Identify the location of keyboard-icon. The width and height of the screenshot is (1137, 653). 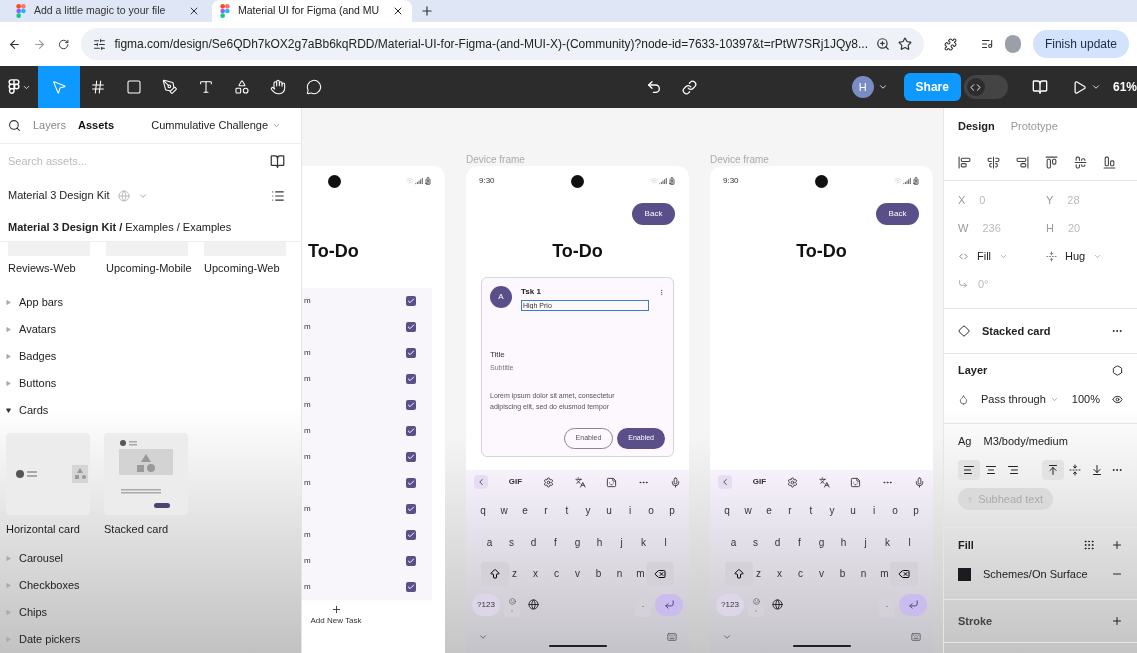
(916, 636).